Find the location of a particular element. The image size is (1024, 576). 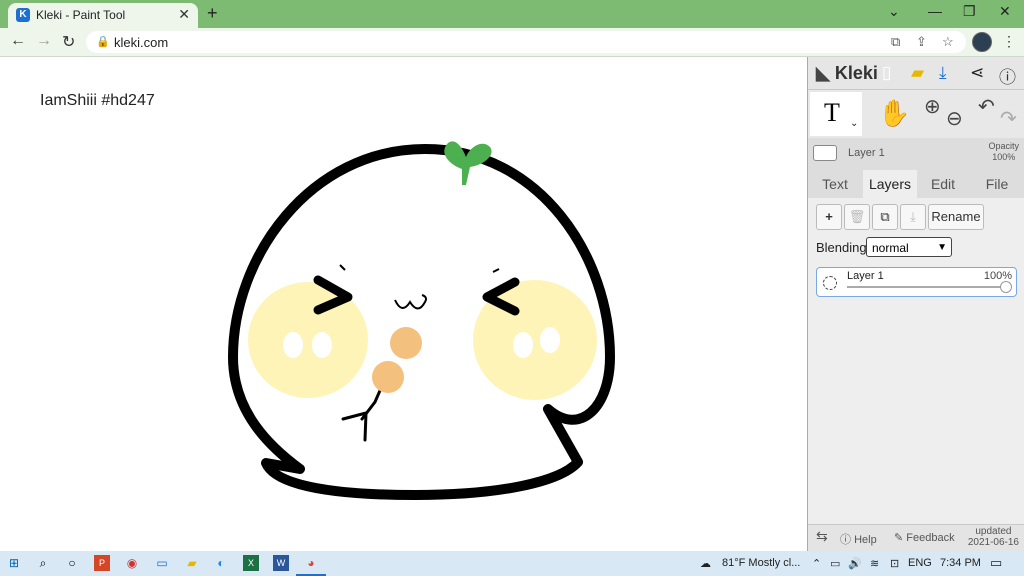

feedback-label: Feedback is located at coordinates (930, 538).